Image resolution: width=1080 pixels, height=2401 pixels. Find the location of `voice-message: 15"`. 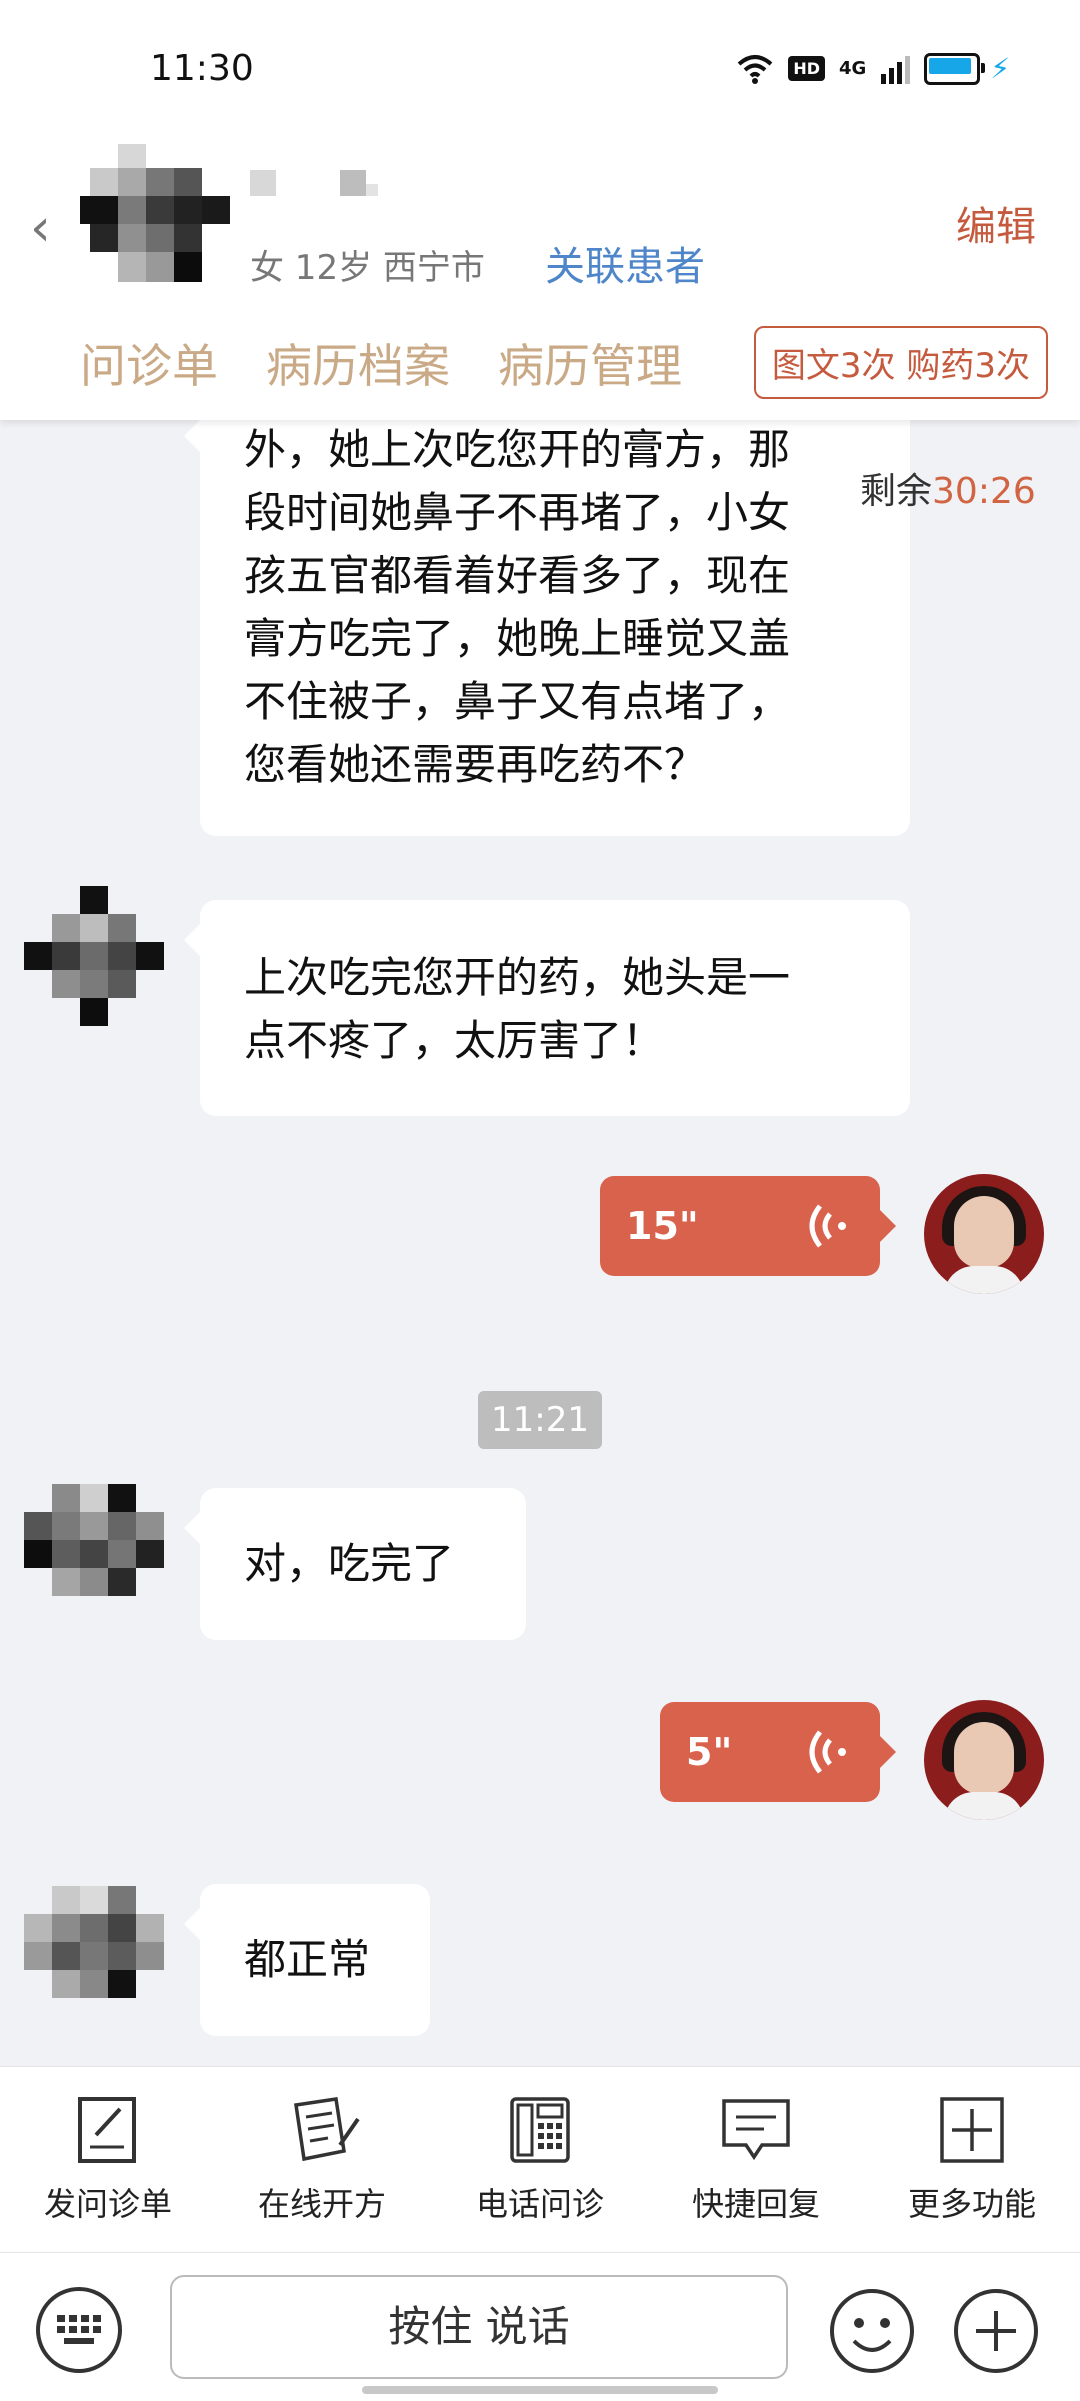

voice-message: 15" is located at coordinates (748, 1226).